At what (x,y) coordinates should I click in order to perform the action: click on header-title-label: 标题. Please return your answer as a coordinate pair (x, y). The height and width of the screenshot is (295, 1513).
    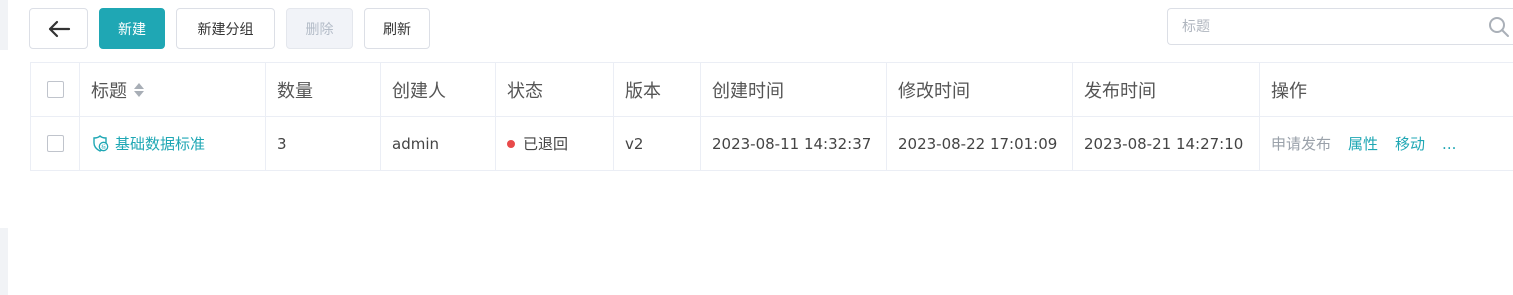
    Looking at the image, I should click on (109, 91).